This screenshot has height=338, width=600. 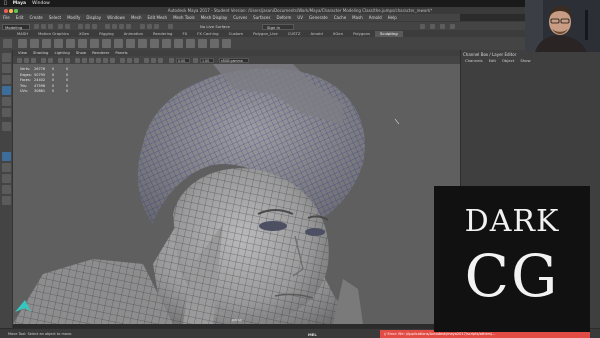 What do you see at coordinates (19, 3) in the screenshot?
I see `app-menu: Maya` at bounding box center [19, 3].